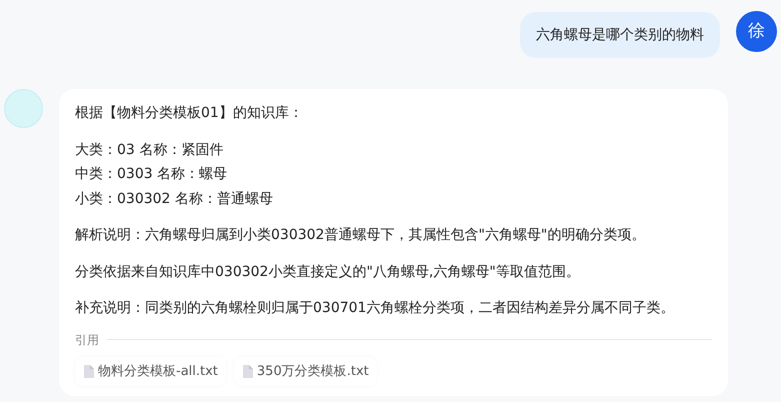  I want to click on answer-text: 解析说明：六角螺母归属到小类030302普通螺母下，其属性包含"六角螺母"的明确分类项。, so click(360, 235).